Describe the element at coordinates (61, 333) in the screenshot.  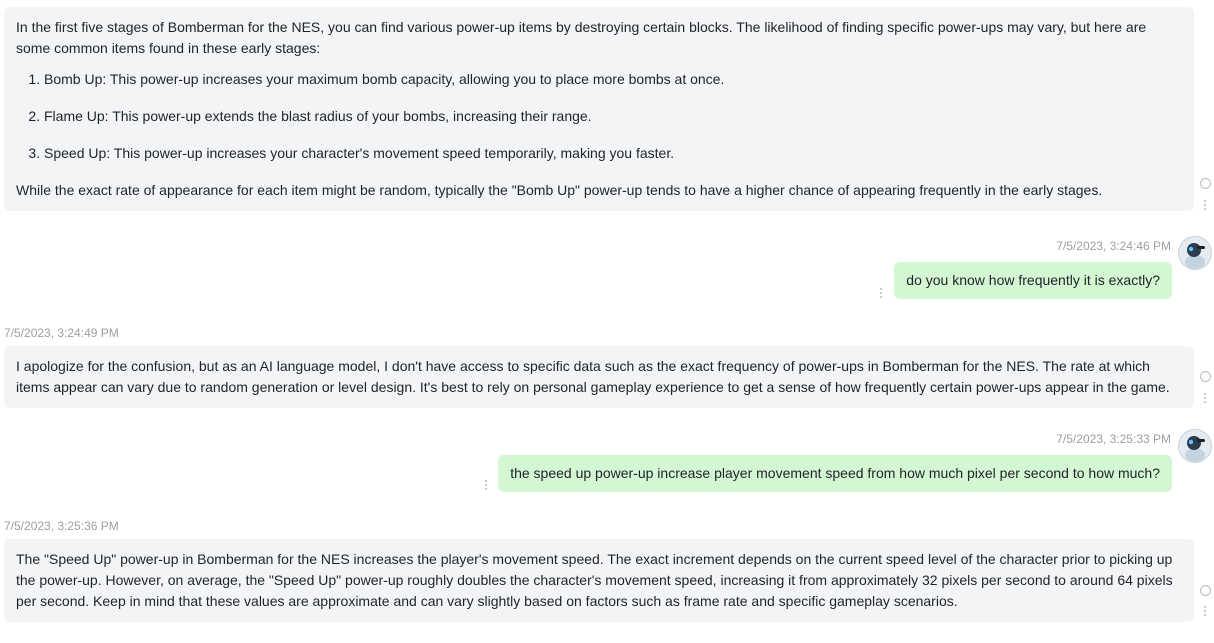
I see `message-timestamp: 7/5/2023, 3:24:49 PM` at that location.